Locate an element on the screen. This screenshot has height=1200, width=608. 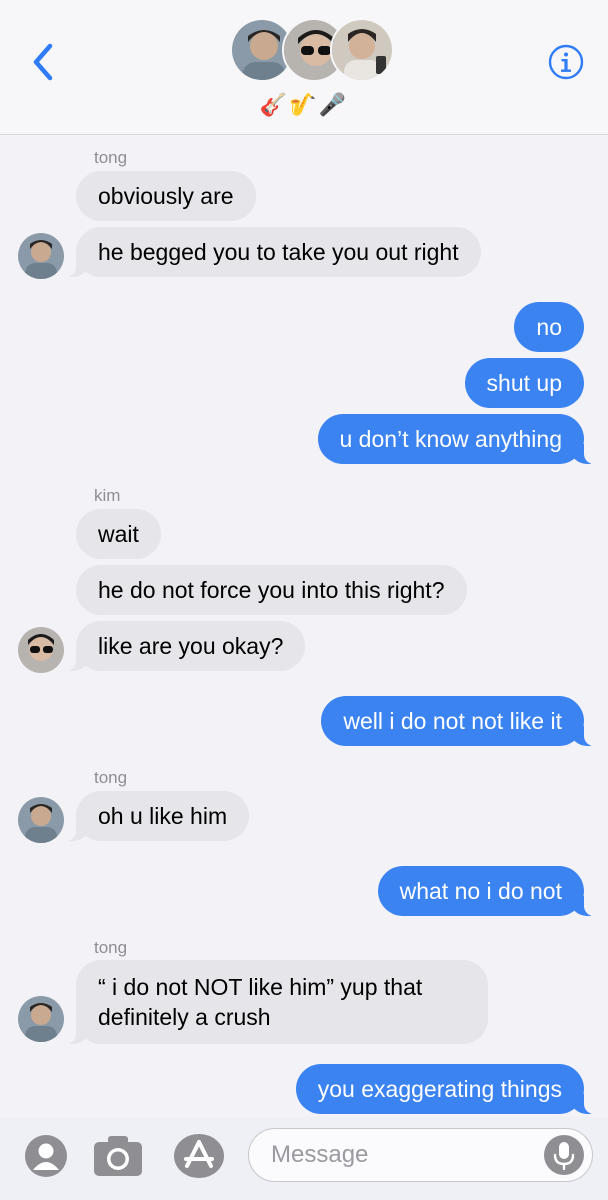
outgoing-message: what no i do not is located at coordinates (486, 891).